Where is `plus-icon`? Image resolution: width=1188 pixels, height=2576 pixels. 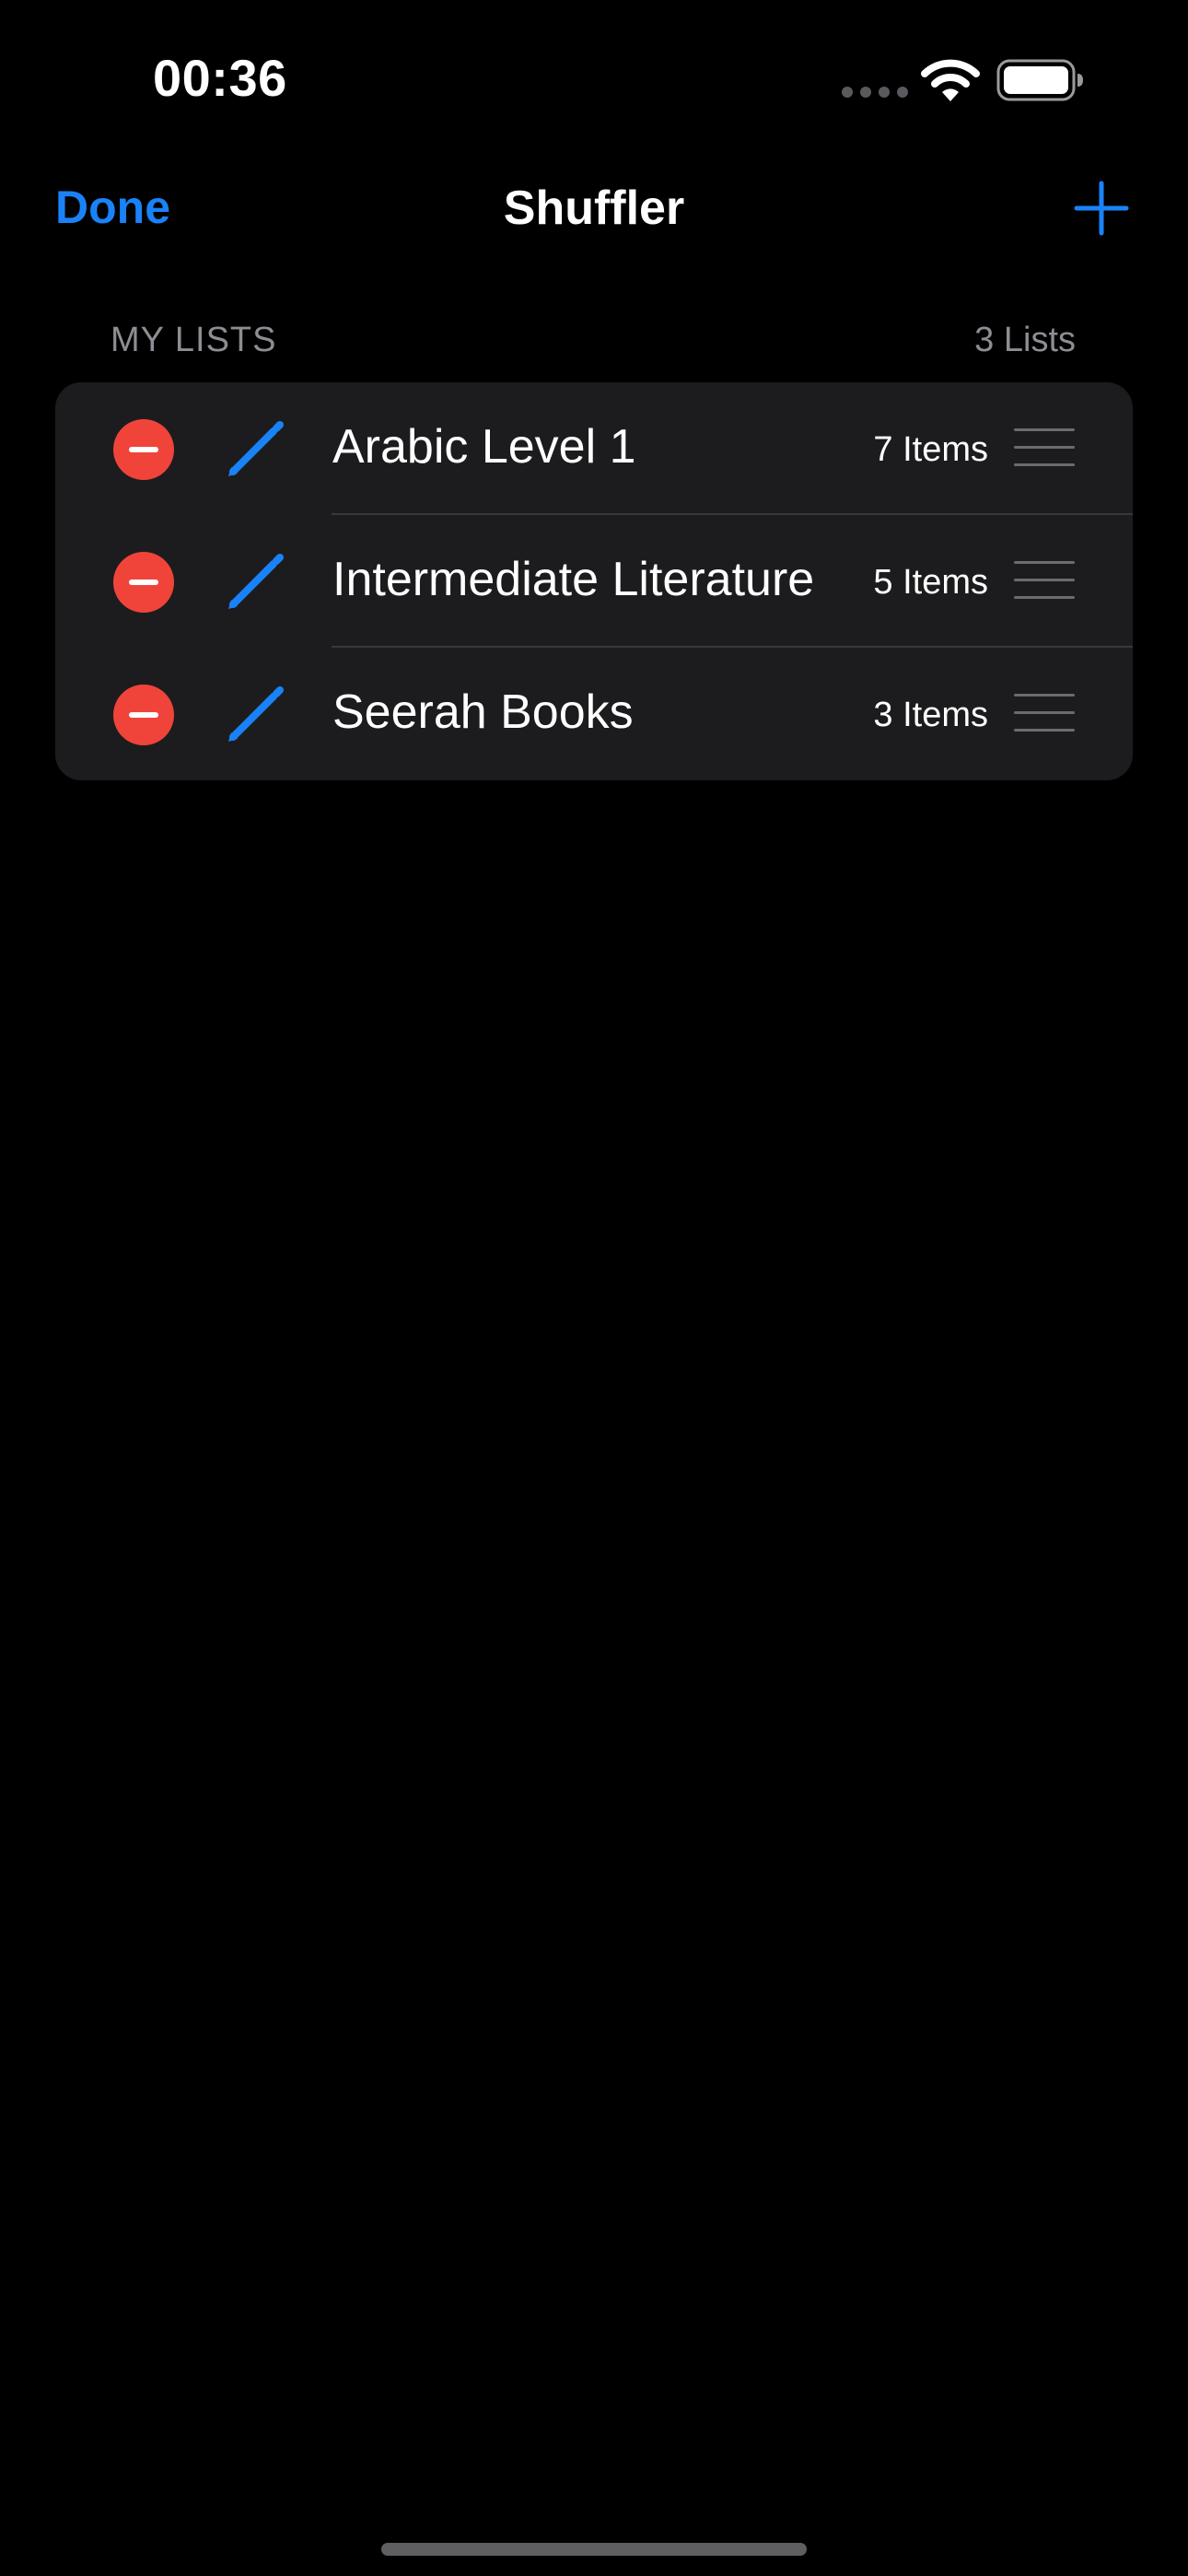 plus-icon is located at coordinates (1101, 208).